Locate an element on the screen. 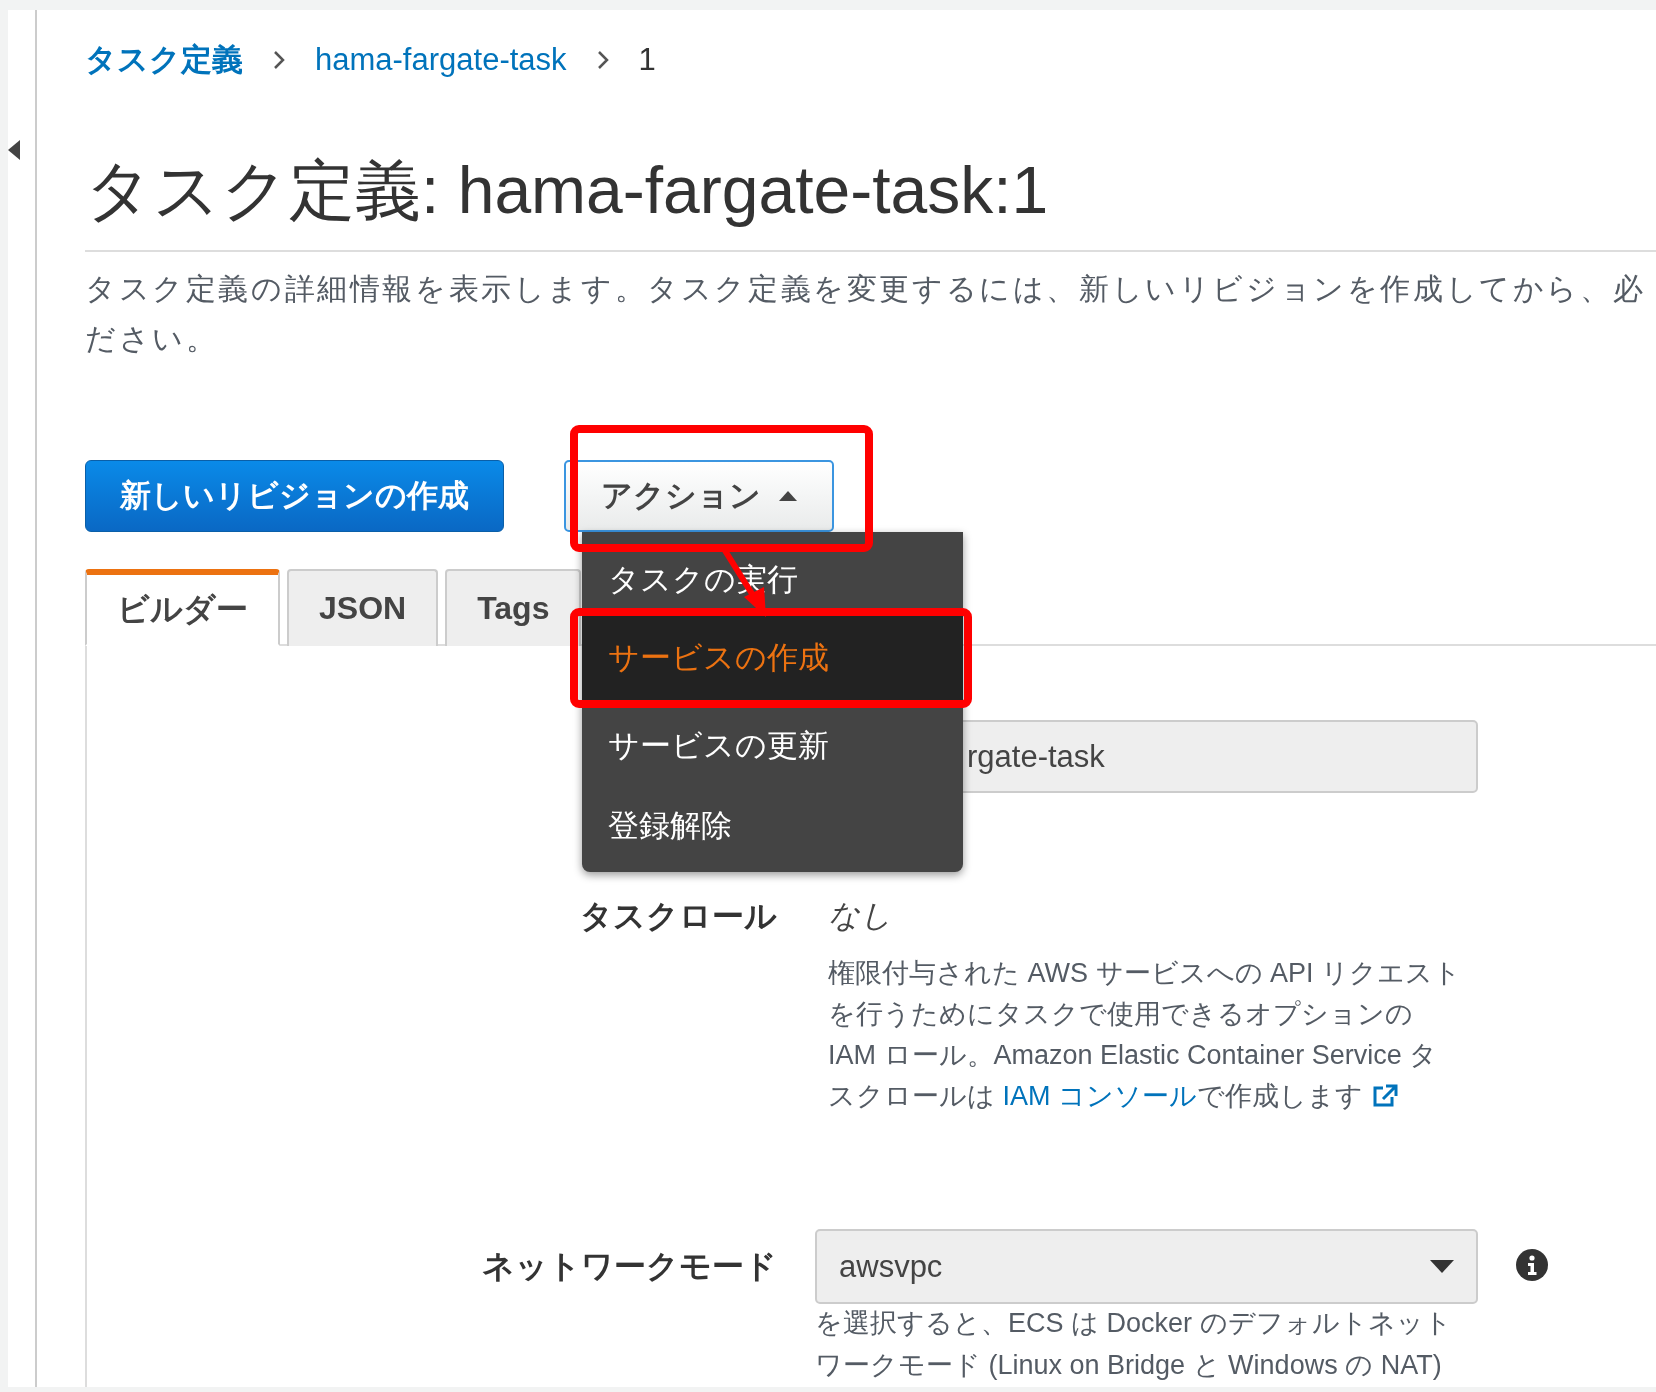 The height and width of the screenshot is (1392, 1656). actions-button: アクション is located at coordinates (699, 496).